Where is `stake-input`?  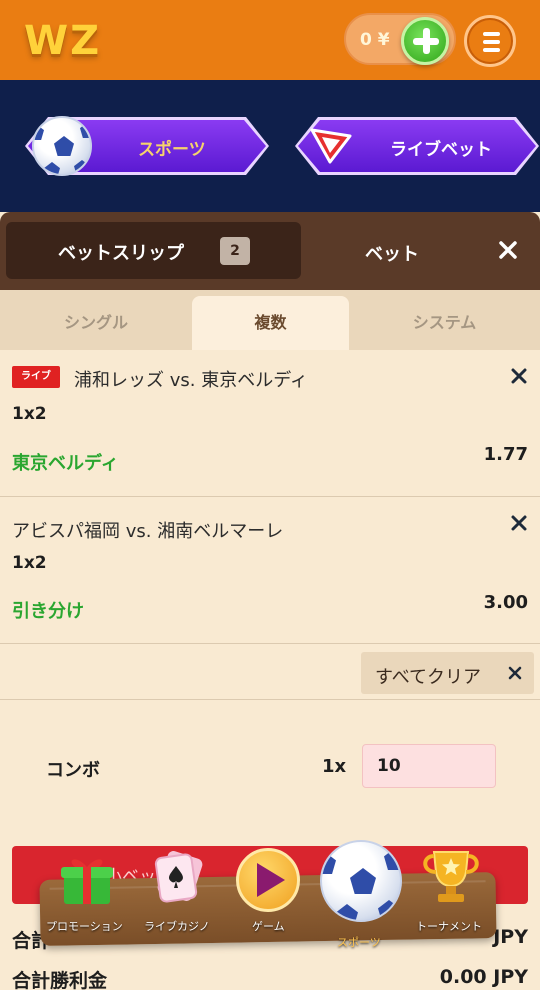 stake-input is located at coordinates (429, 766).